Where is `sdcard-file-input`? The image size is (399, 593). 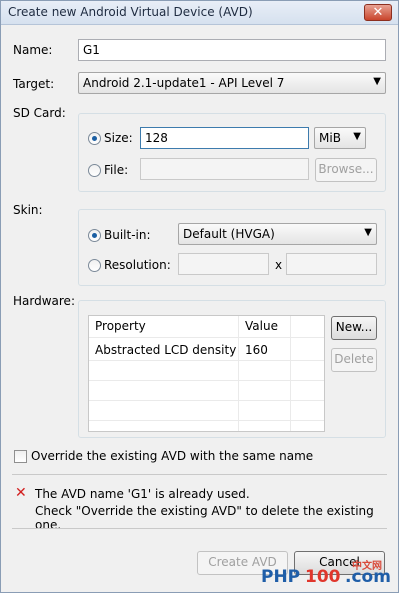 sdcard-file-input is located at coordinates (224, 169).